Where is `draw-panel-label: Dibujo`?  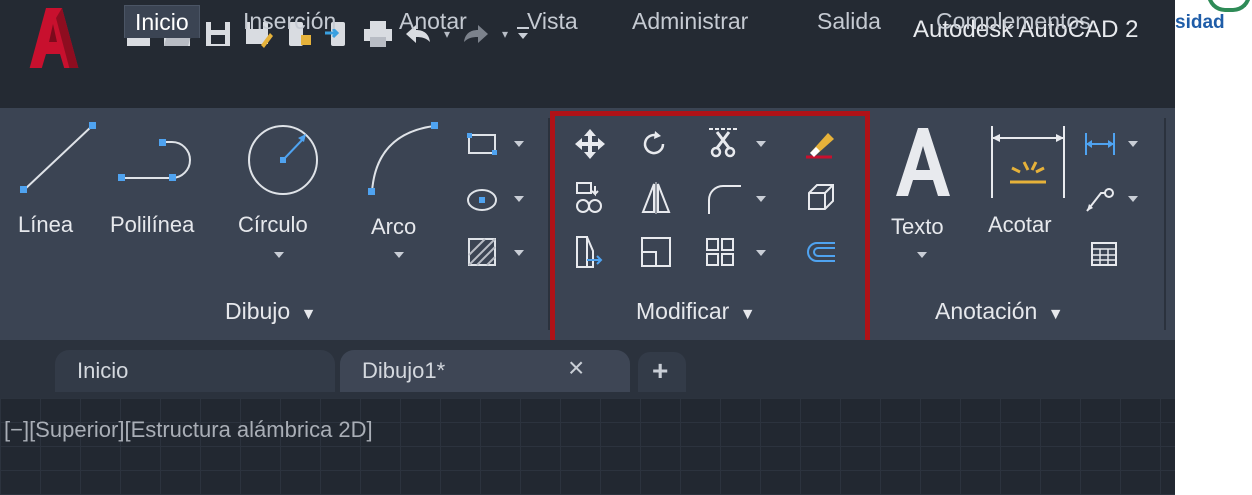
draw-panel-label: Dibujo is located at coordinates (258, 311).